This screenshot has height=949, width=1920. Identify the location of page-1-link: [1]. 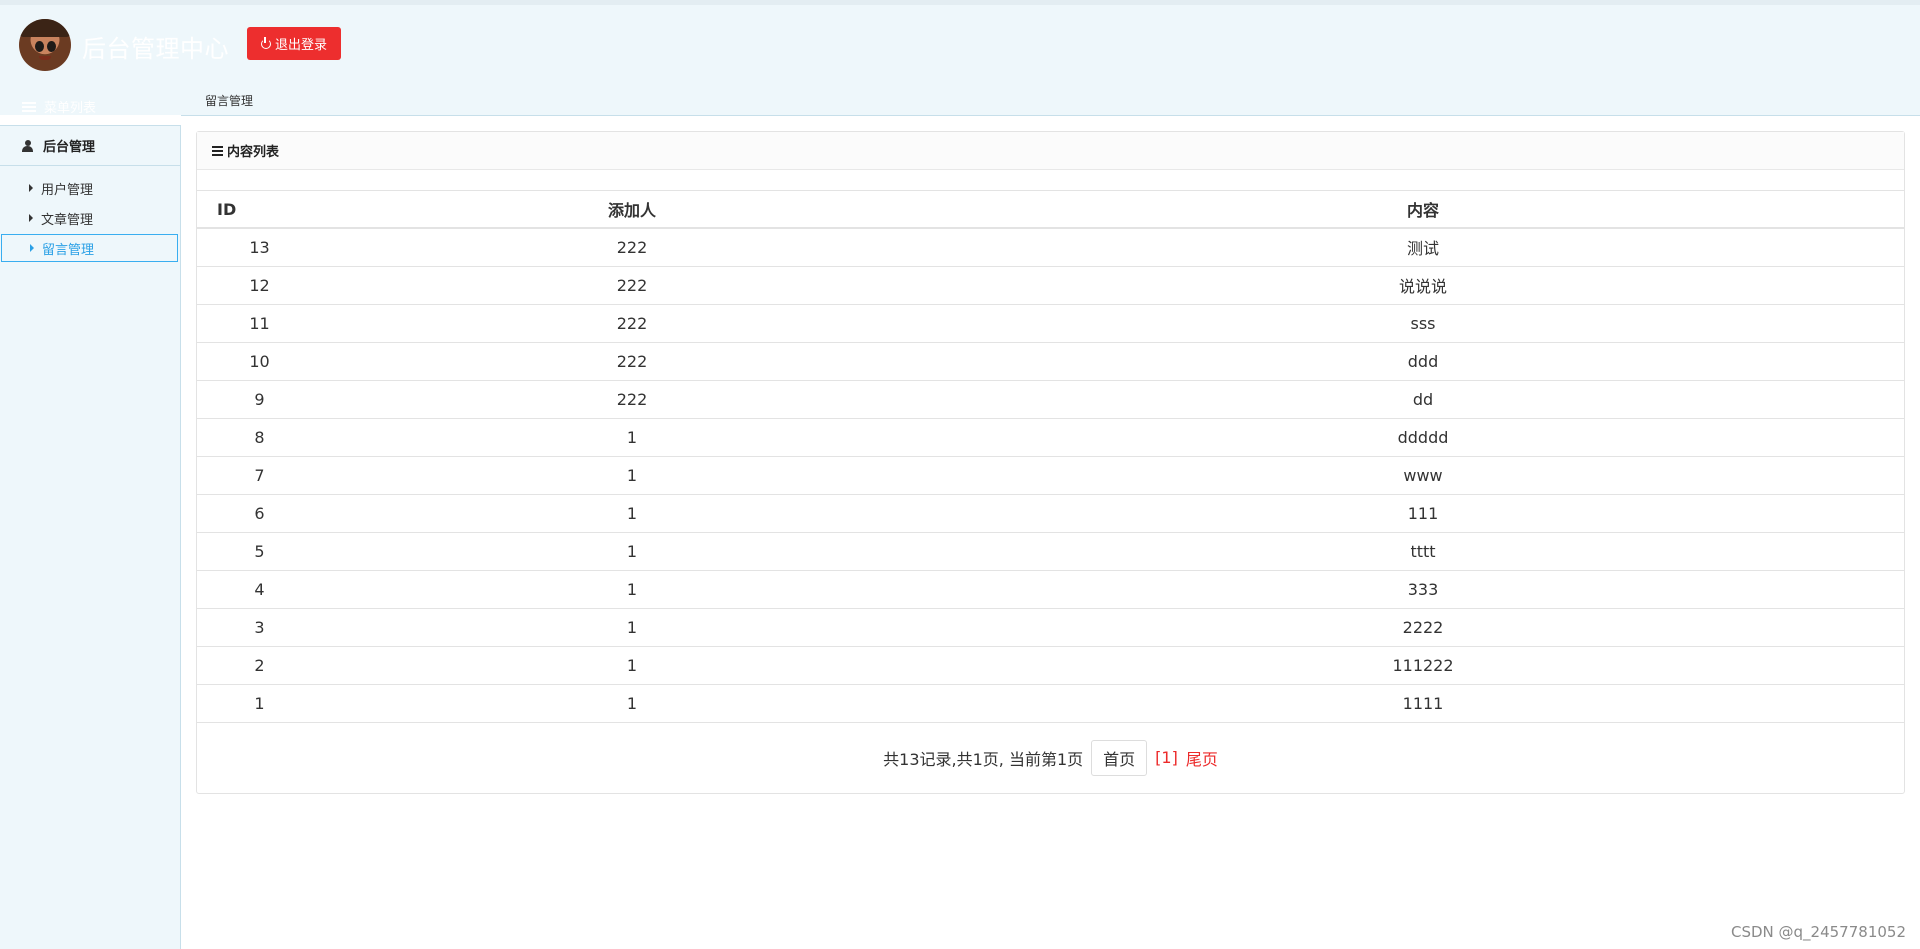
(1166, 757).